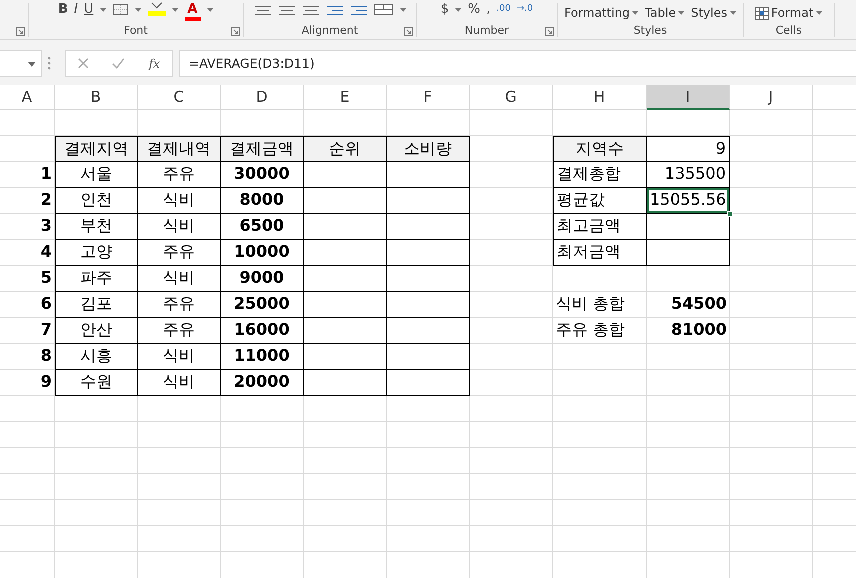 The width and height of the screenshot is (856, 581). What do you see at coordinates (27, 97) in the screenshot?
I see `column-header: A` at bounding box center [27, 97].